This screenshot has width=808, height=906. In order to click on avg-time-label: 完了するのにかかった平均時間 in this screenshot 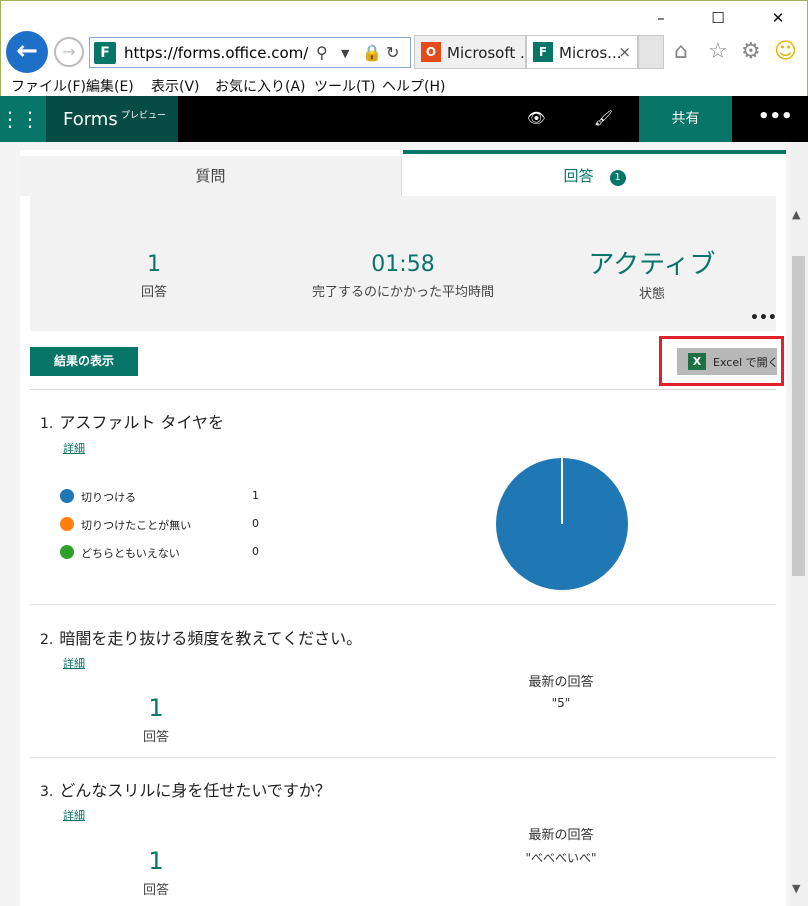, I will do `click(402, 292)`.